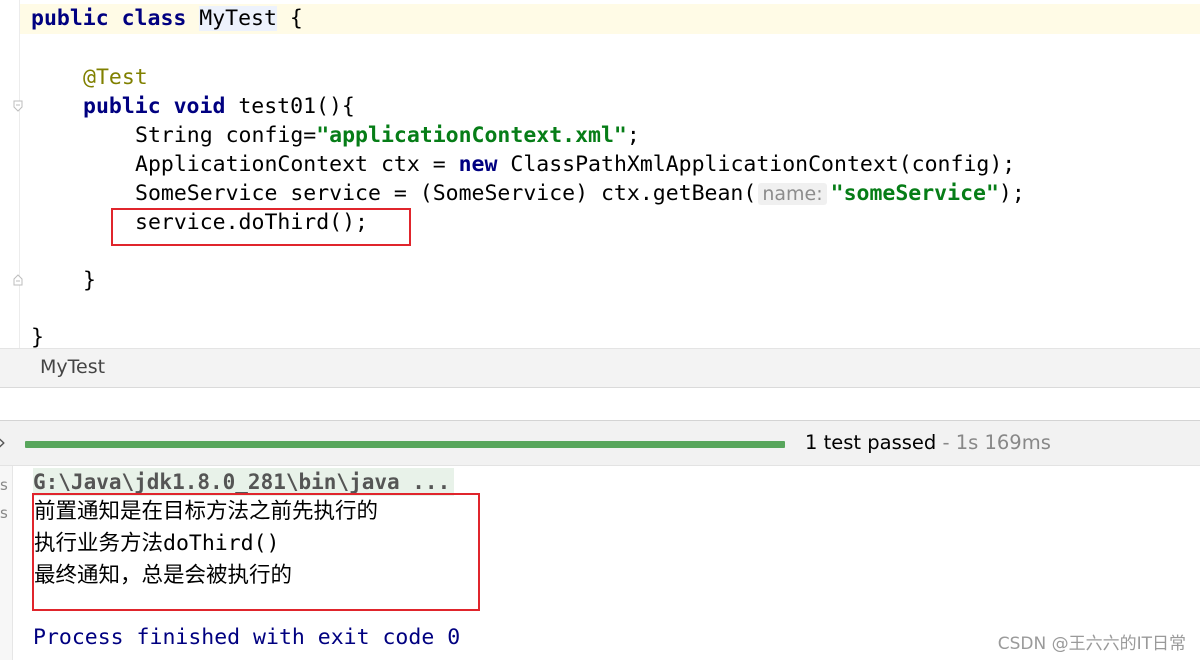 Image resolution: width=1200 pixels, height=660 pixels. What do you see at coordinates (871, 442) in the screenshot?
I see `test-status-text: 1 test passed` at bounding box center [871, 442].